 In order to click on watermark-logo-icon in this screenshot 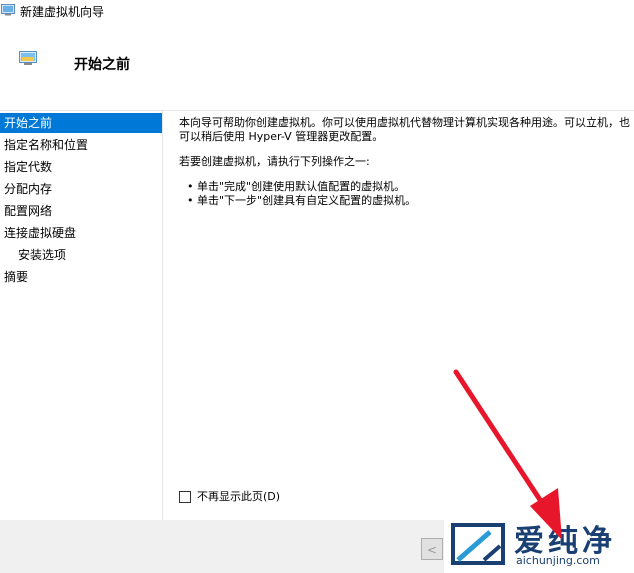, I will do `click(478, 544)`.